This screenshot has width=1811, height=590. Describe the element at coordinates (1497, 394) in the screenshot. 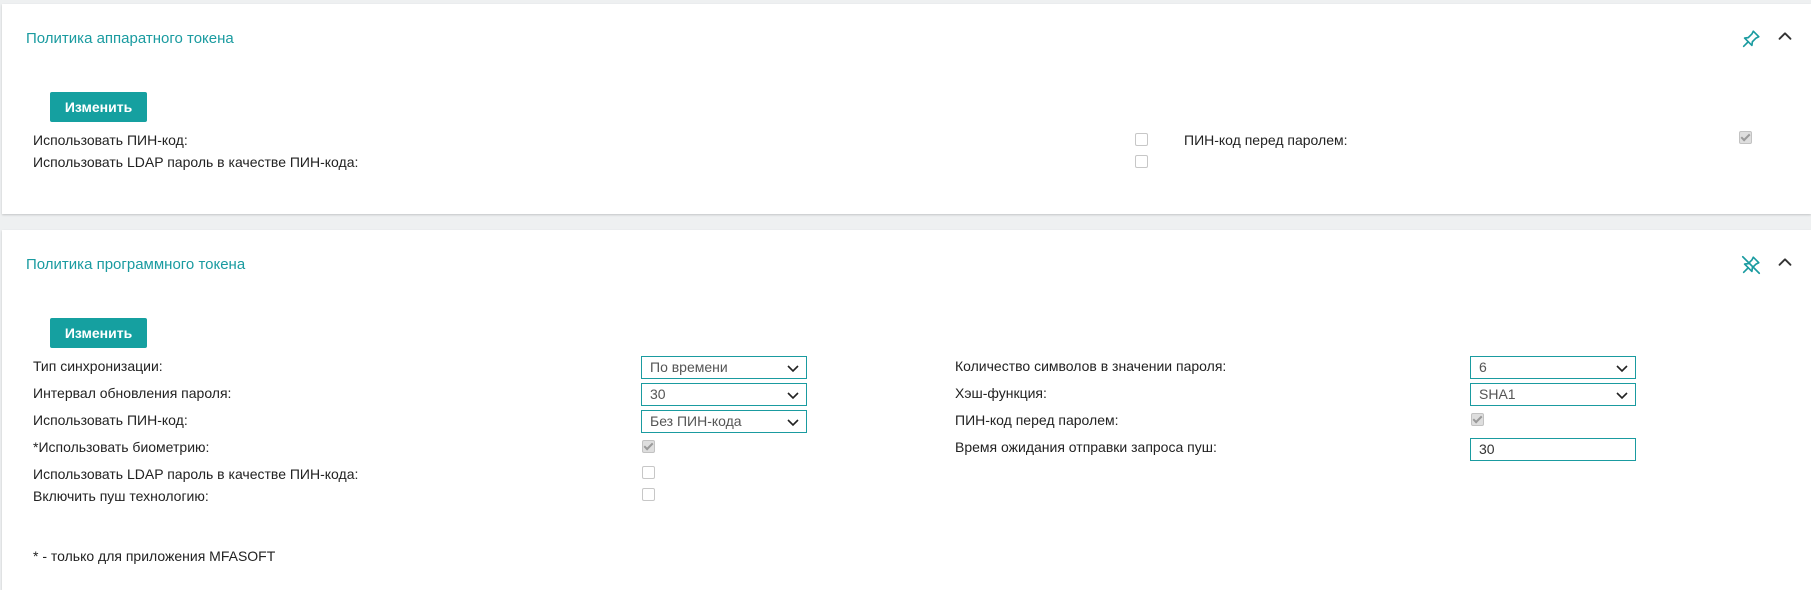

I see `sw-hash-function-value: SHA1` at that location.